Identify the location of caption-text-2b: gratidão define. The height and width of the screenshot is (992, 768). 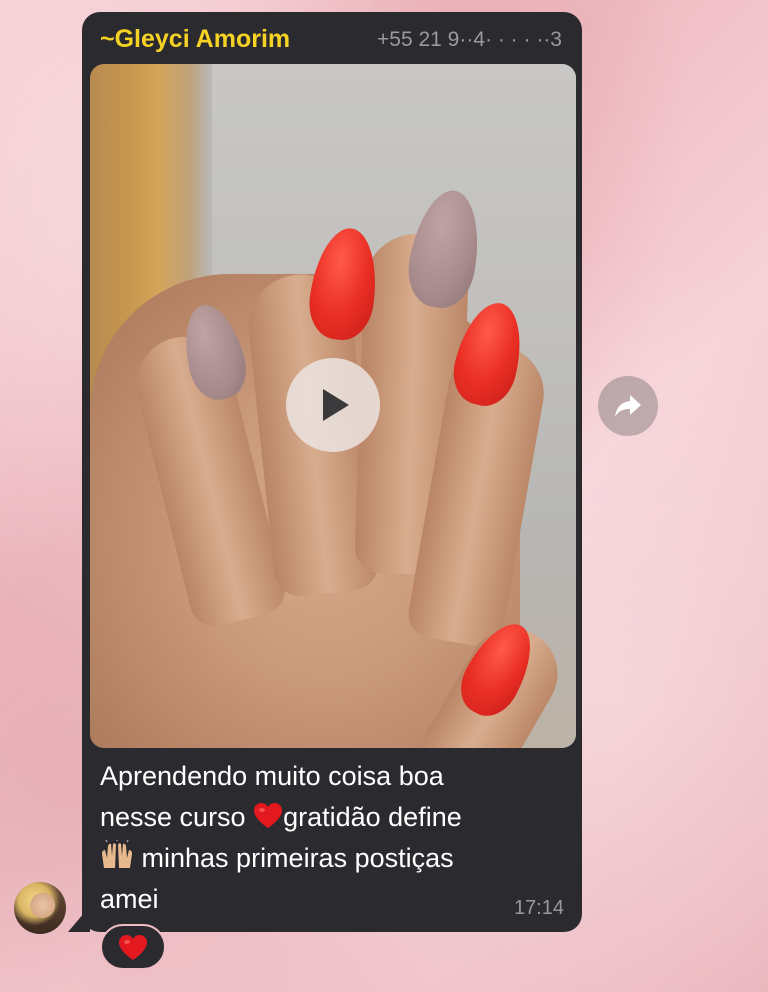
(372, 817).